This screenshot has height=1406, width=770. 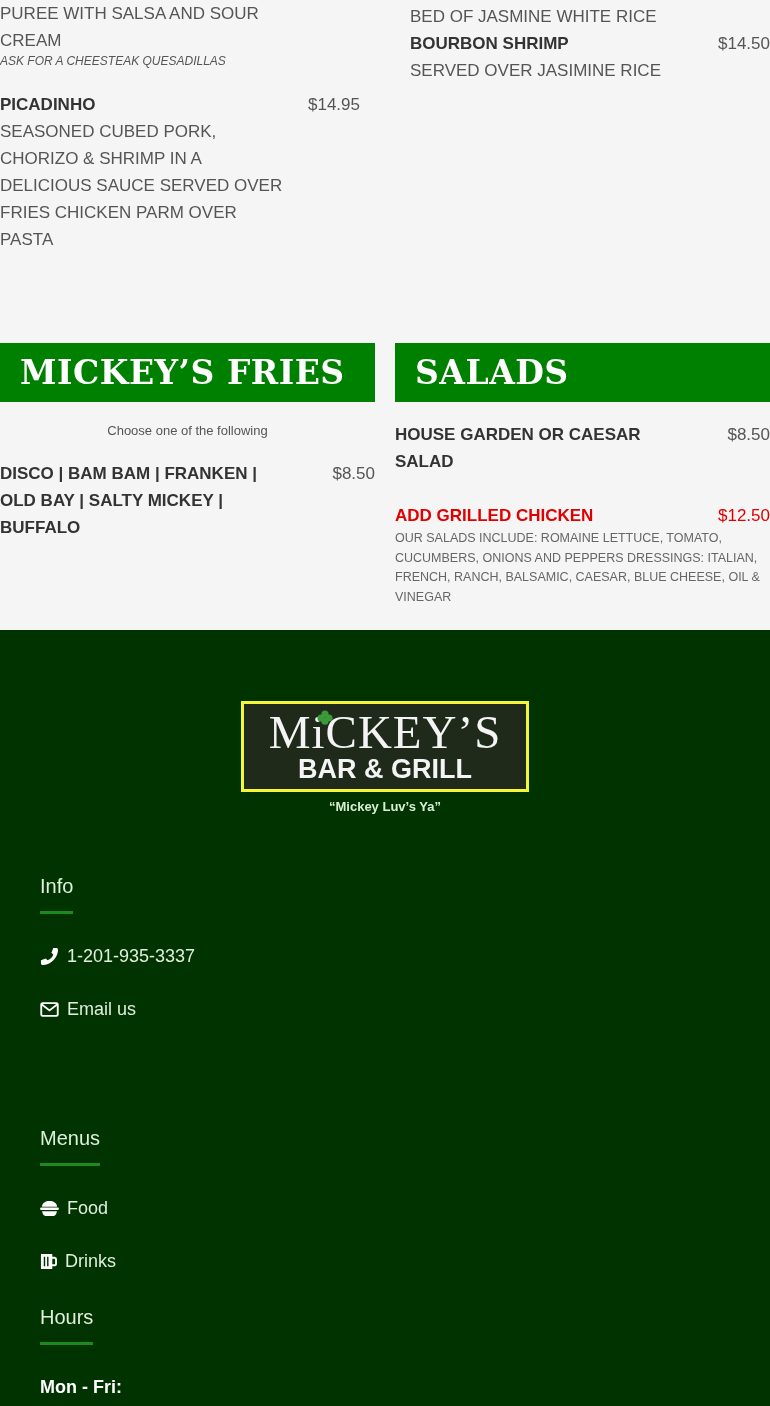 What do you see at coordinates (518, 448) in the screenshot?
I see `item-name: HOUSE GARDEN OR CAESAR SALAD` at bounding box center [518, 448].